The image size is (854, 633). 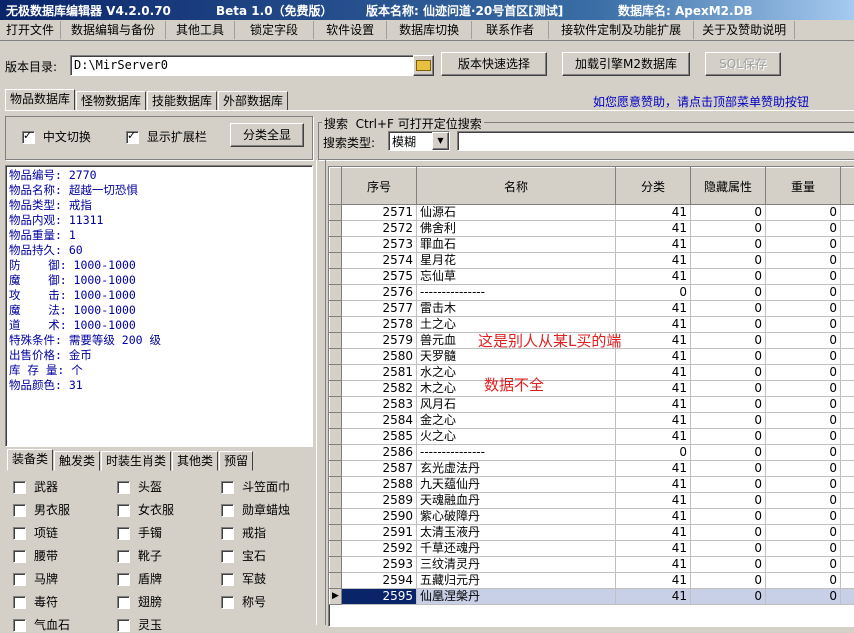 I want to click on cell-seq: 2573, so click(x=379, y=245).